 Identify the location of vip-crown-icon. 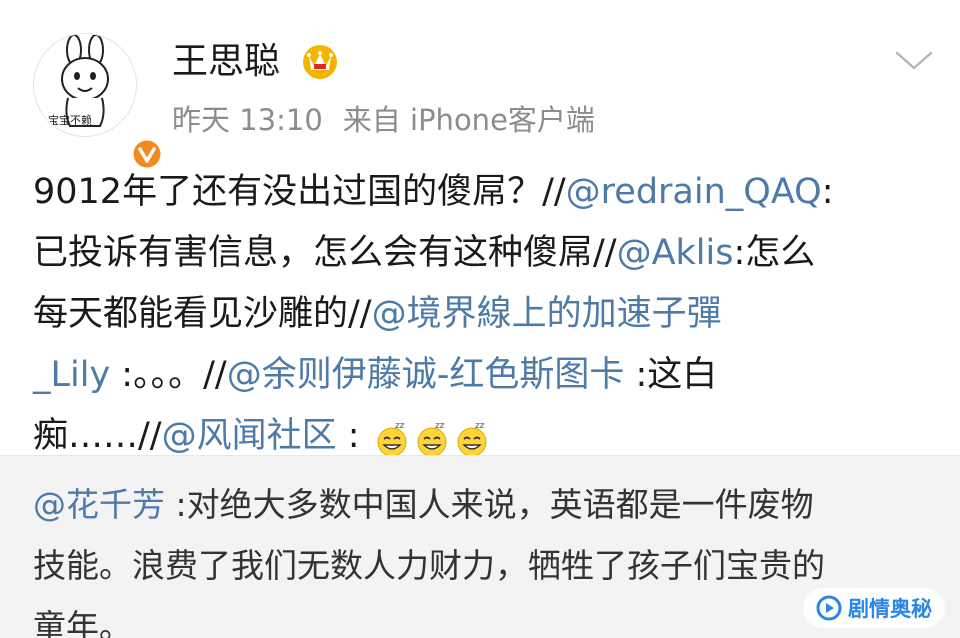
(320, 62).